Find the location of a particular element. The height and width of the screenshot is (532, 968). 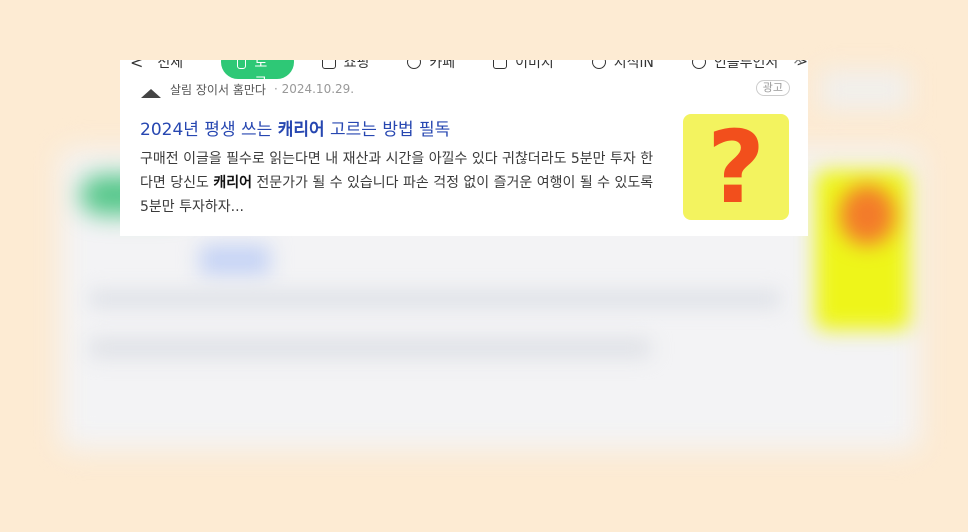

tab-image: 이미지 is located at coordinates (523, 66).